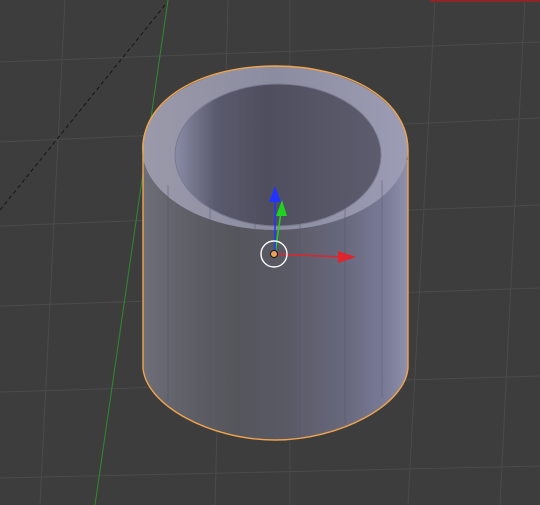 The height and width of the screenshot is (505, 540). What do you see at coordinates (278, 155) in the screenshot?
I see `cylinder-inner-hole` at bounding box center [278, 155].